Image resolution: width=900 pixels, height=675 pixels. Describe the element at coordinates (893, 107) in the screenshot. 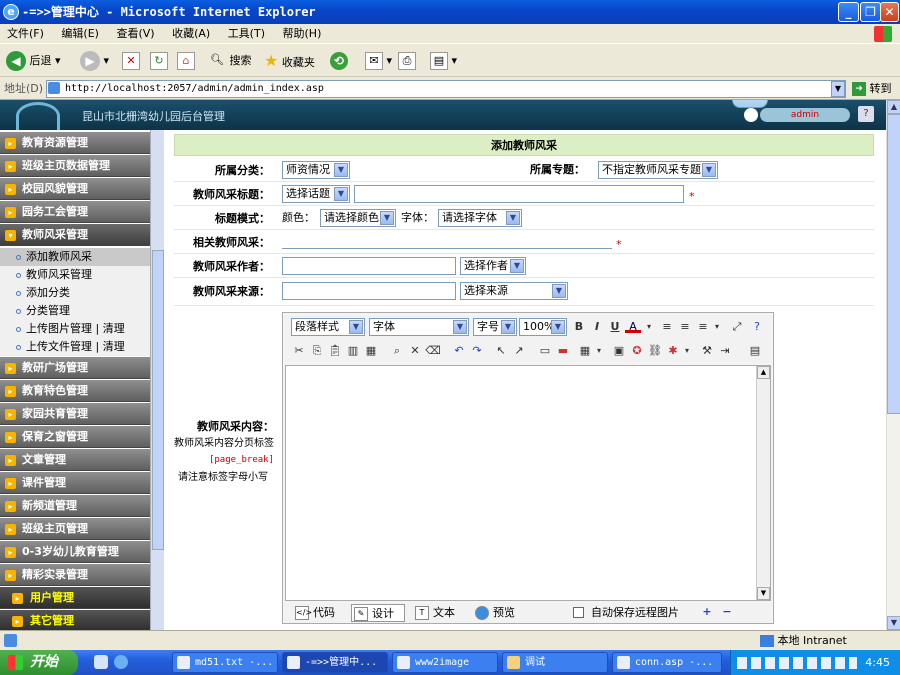

I see `scroll-up-icon: ▲` at that location.